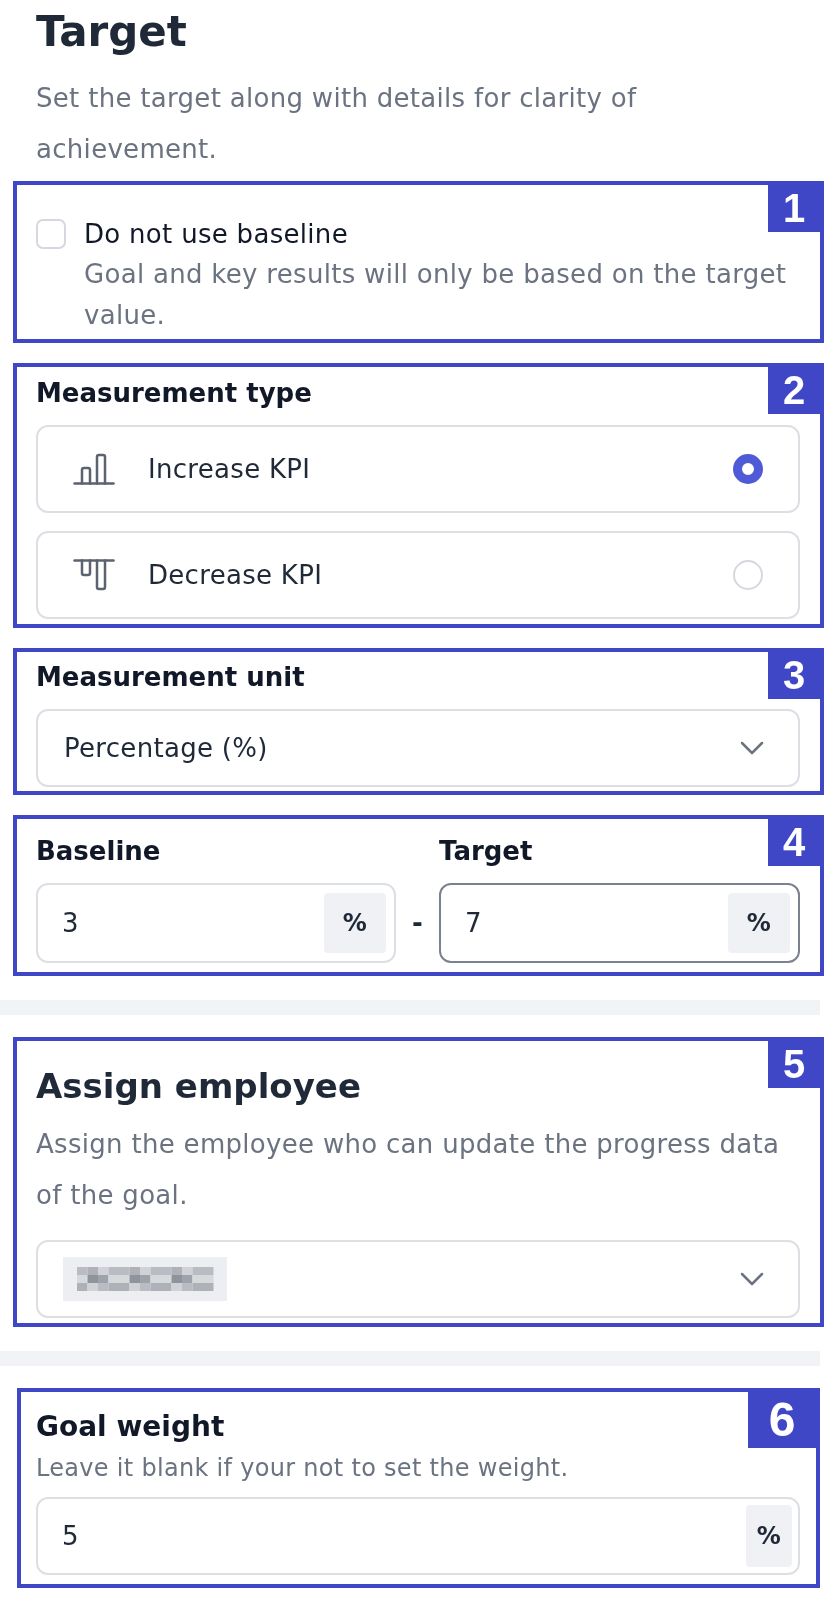  What do you see at coordinates (748, 469) in the screenshot?
I see `radio-button` at bounding box center [748, 469].